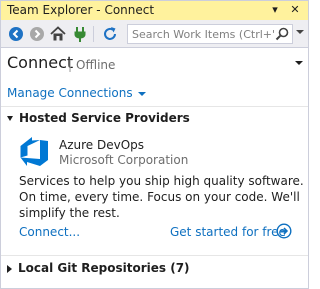  Describe the element at coordinates (58, 34) in the screenshot. I see `home-icon` at that location.